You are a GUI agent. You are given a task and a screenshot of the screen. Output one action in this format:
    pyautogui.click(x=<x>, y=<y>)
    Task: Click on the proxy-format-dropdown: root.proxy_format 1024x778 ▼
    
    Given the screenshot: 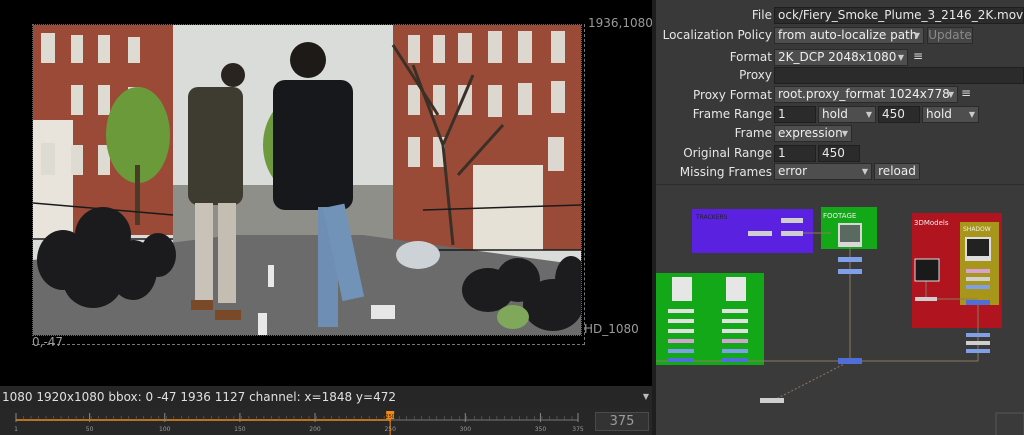 What is the action you would take?
    pyautogui.click(x=866, y=94)
    